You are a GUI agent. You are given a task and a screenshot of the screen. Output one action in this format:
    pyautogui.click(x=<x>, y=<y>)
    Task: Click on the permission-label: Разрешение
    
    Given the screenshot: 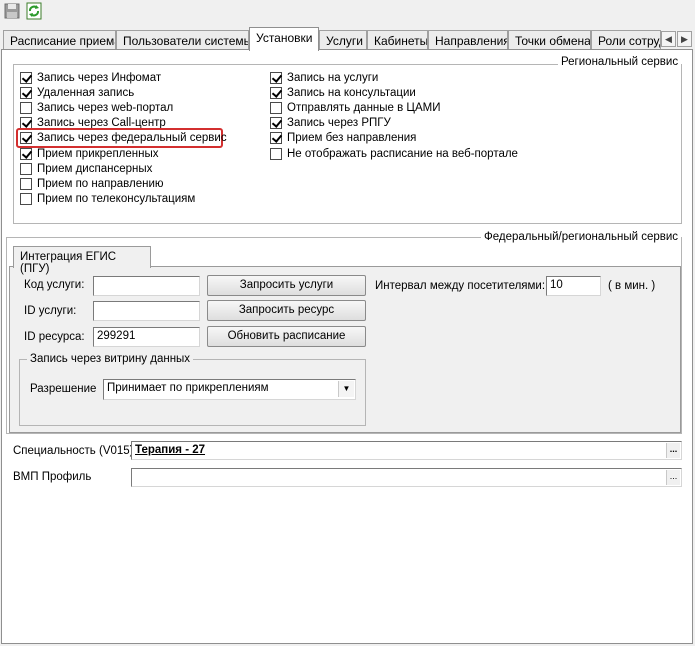 What is the action you would take?
    pyautogui.click(x=63, y=389)
    